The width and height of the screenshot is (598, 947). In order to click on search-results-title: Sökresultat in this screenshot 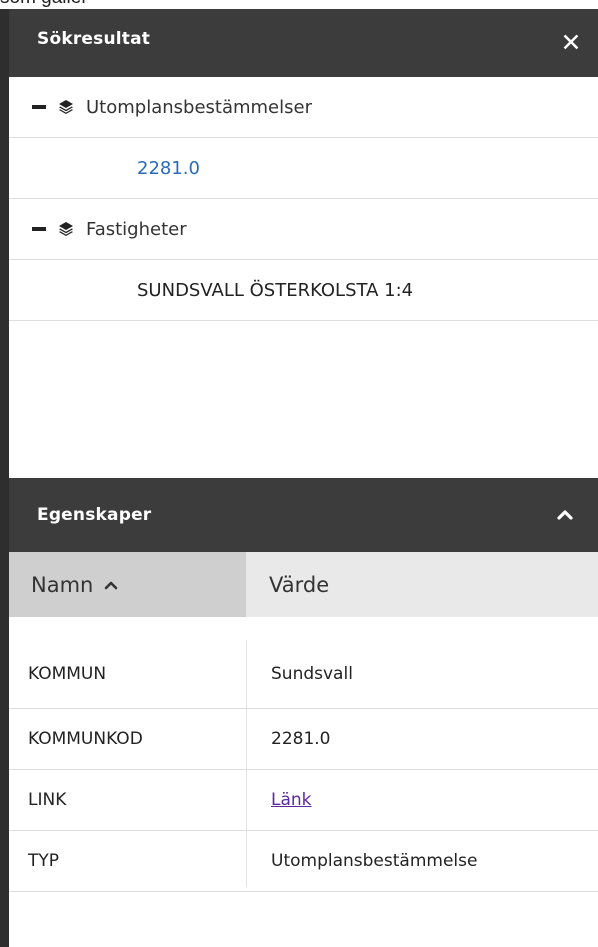, I will do `click(94, 39)`.